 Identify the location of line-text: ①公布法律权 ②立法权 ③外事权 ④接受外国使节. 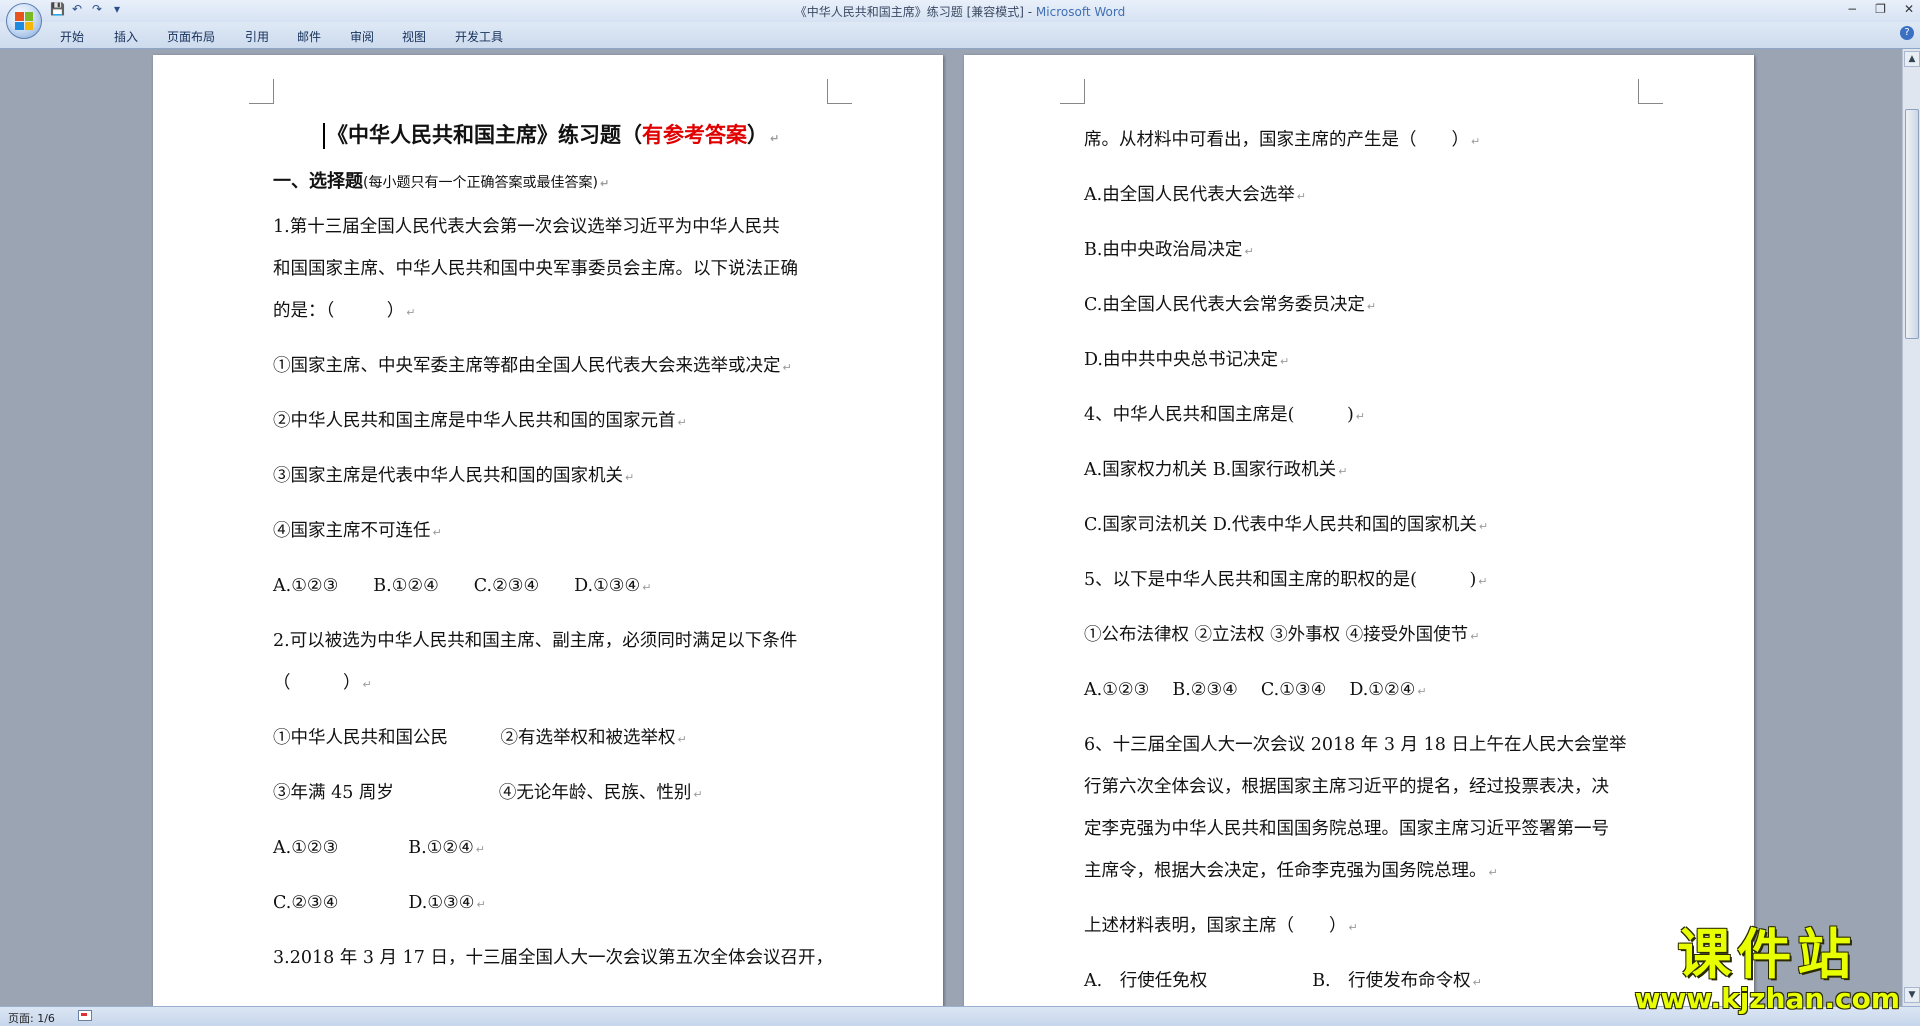
(1276, 635).